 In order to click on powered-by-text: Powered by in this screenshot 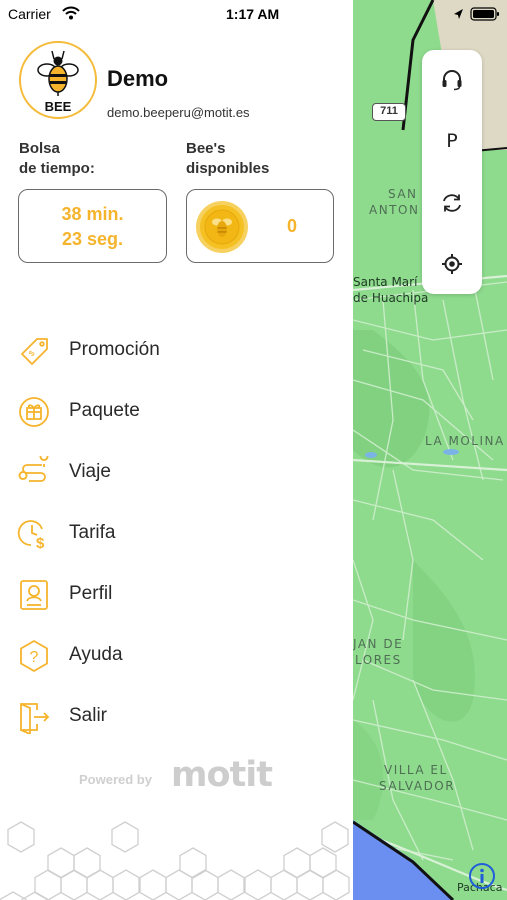, I will do `click(115, 779)`.